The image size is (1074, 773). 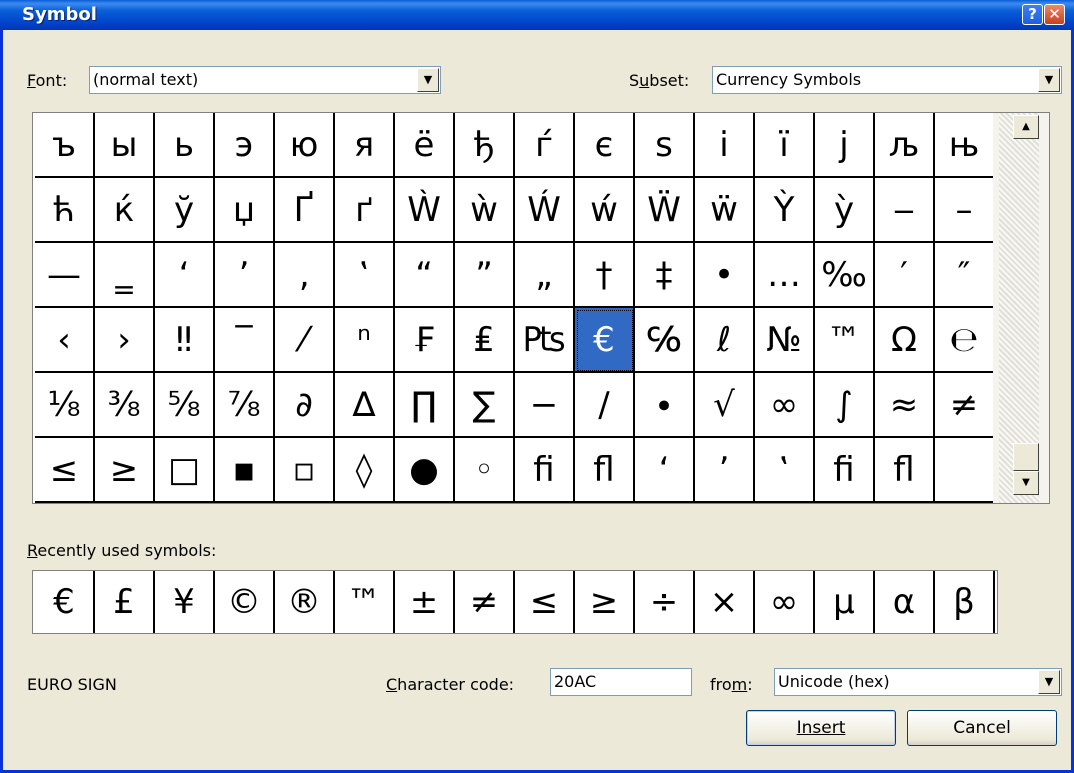 What do you see at coordinates (305, 405) in the screenshot?
I see `symbol-cell: ∂` at bounding box center [305, 405].